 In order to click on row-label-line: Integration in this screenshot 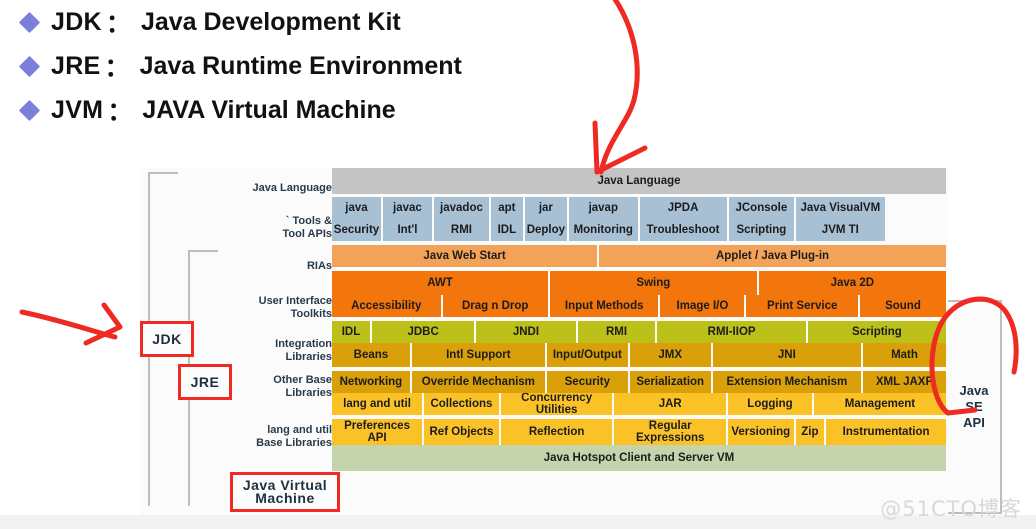, I will do `click(303, 344)`.